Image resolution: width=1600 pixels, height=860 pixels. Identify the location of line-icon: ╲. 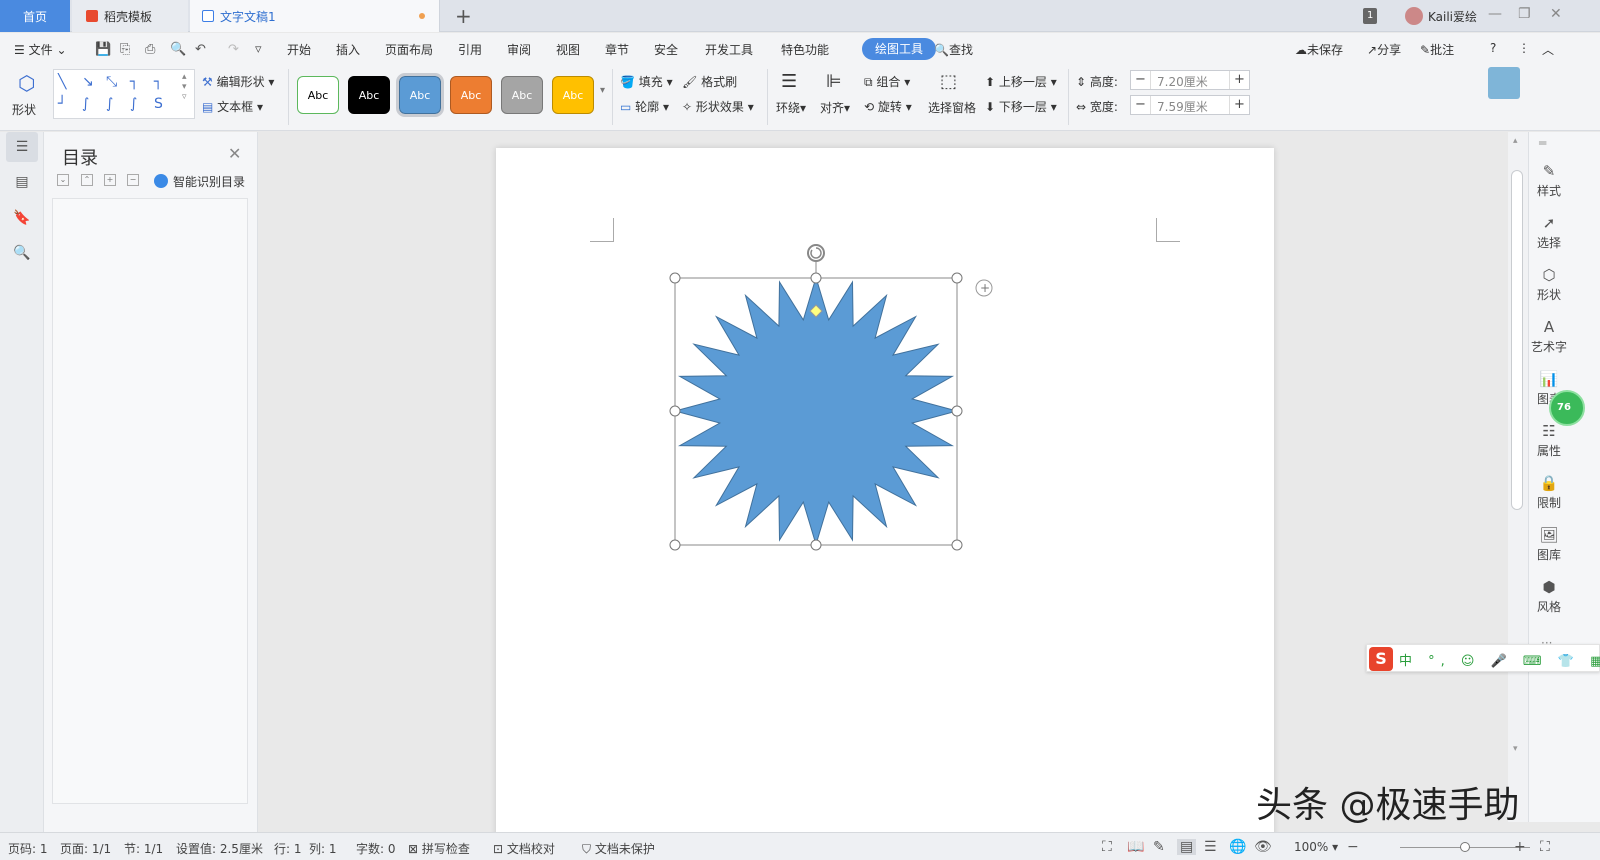
(62, 82).